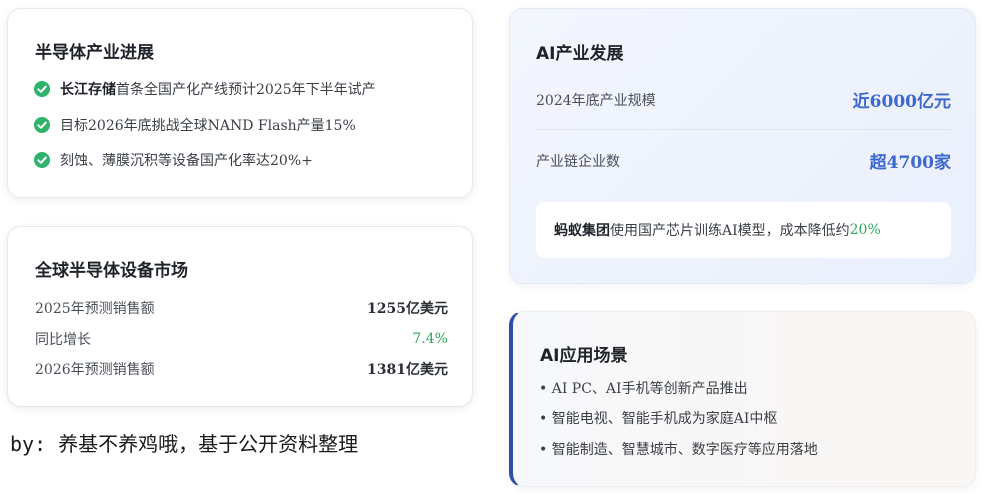 This screenshot has width=985, height=497. I want to click on cost-reduction-value: 20%, so click(865, 230).